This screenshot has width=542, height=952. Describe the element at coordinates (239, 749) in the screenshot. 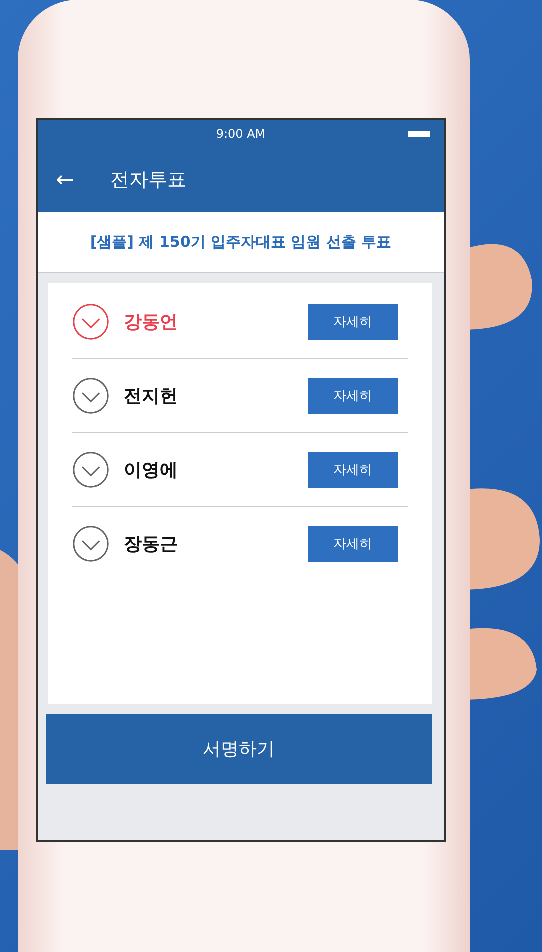

I see `sign-button: 서명하기` at that location.